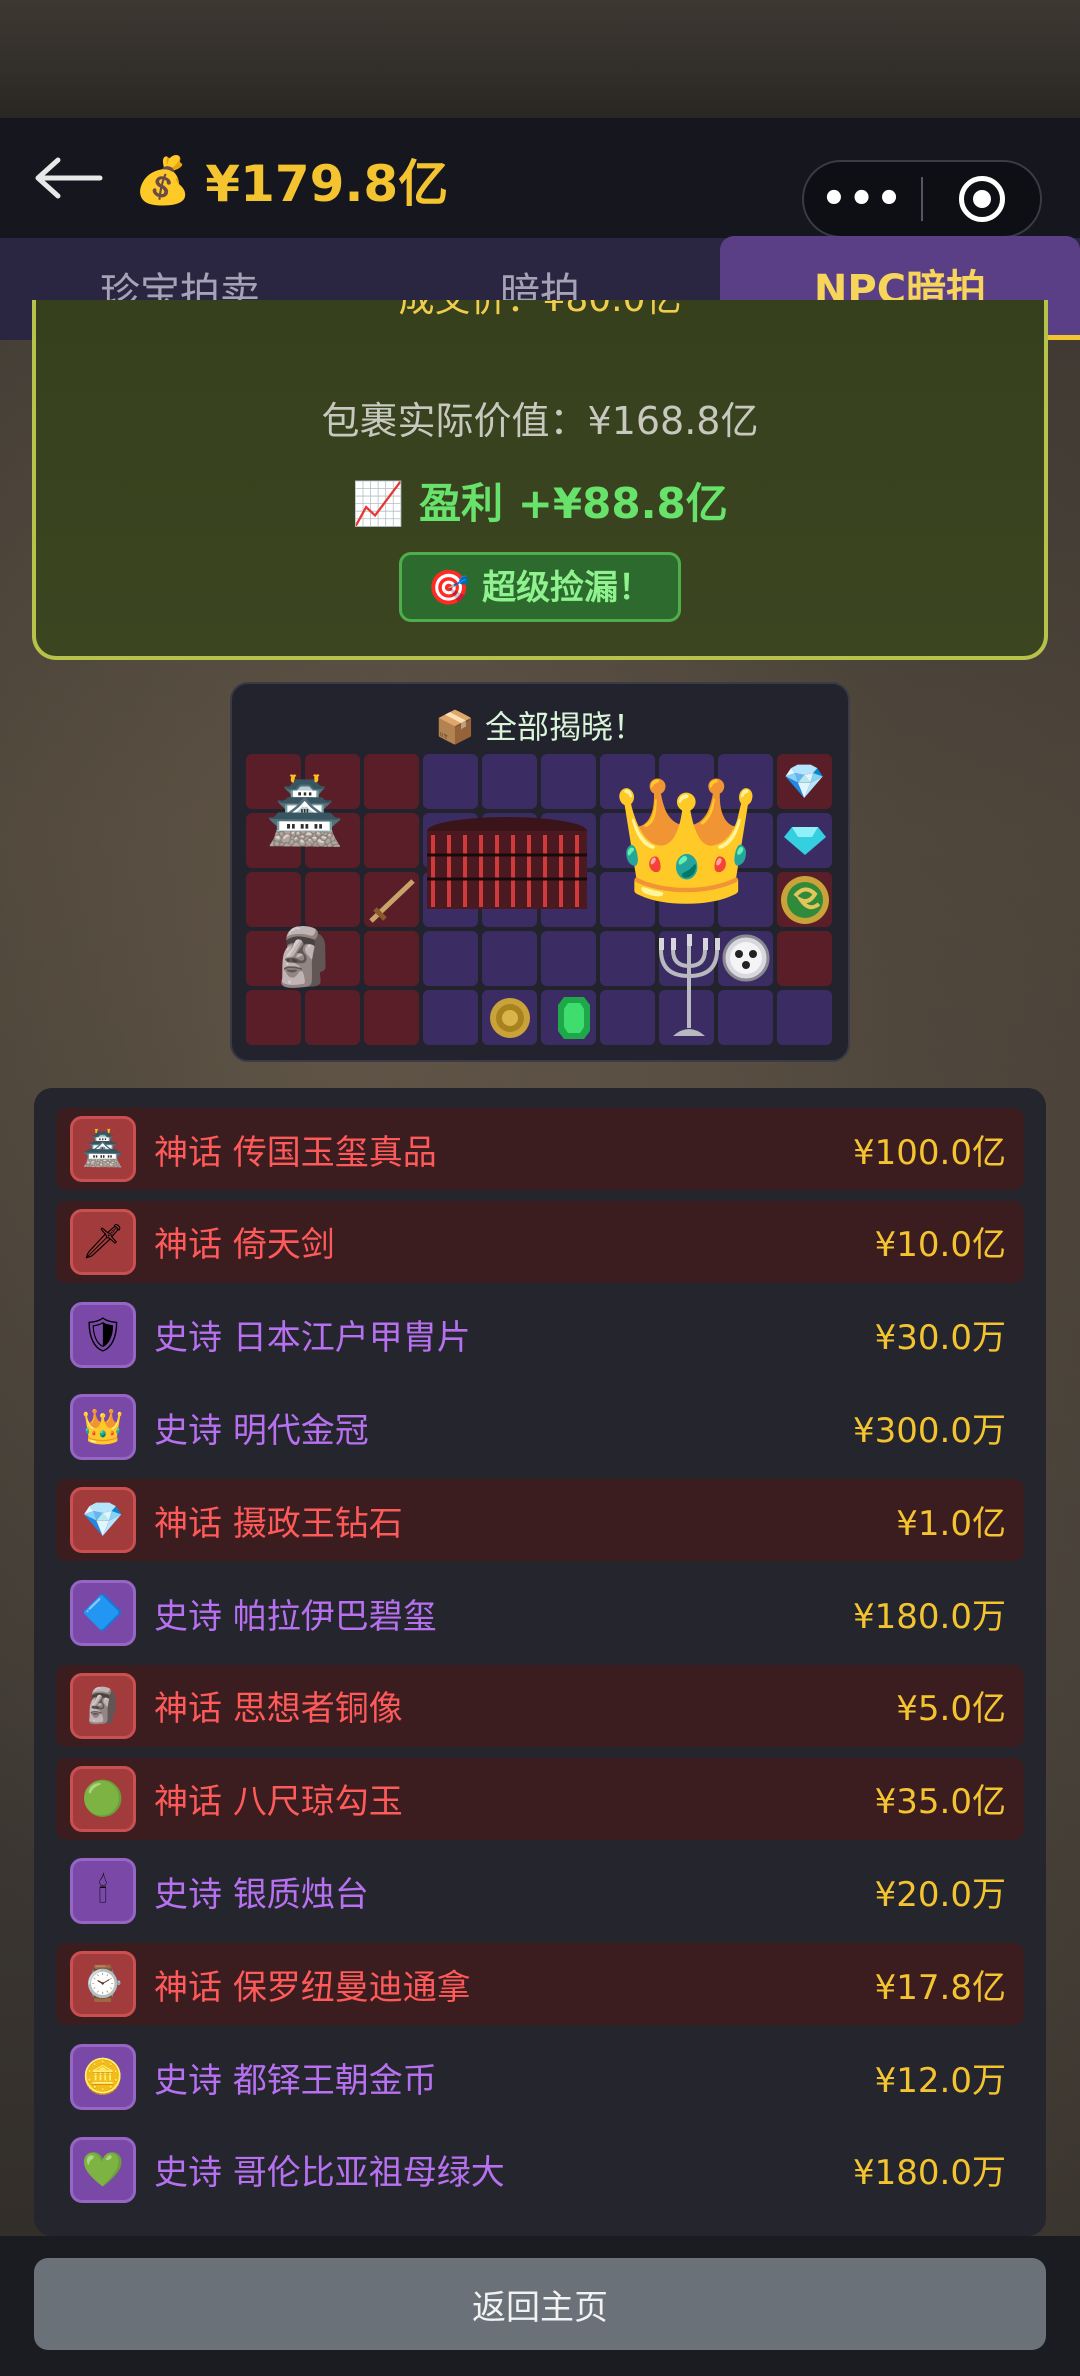  I want to click on item-title: 帕拉伊巴碧玺, so click(334, 1616).